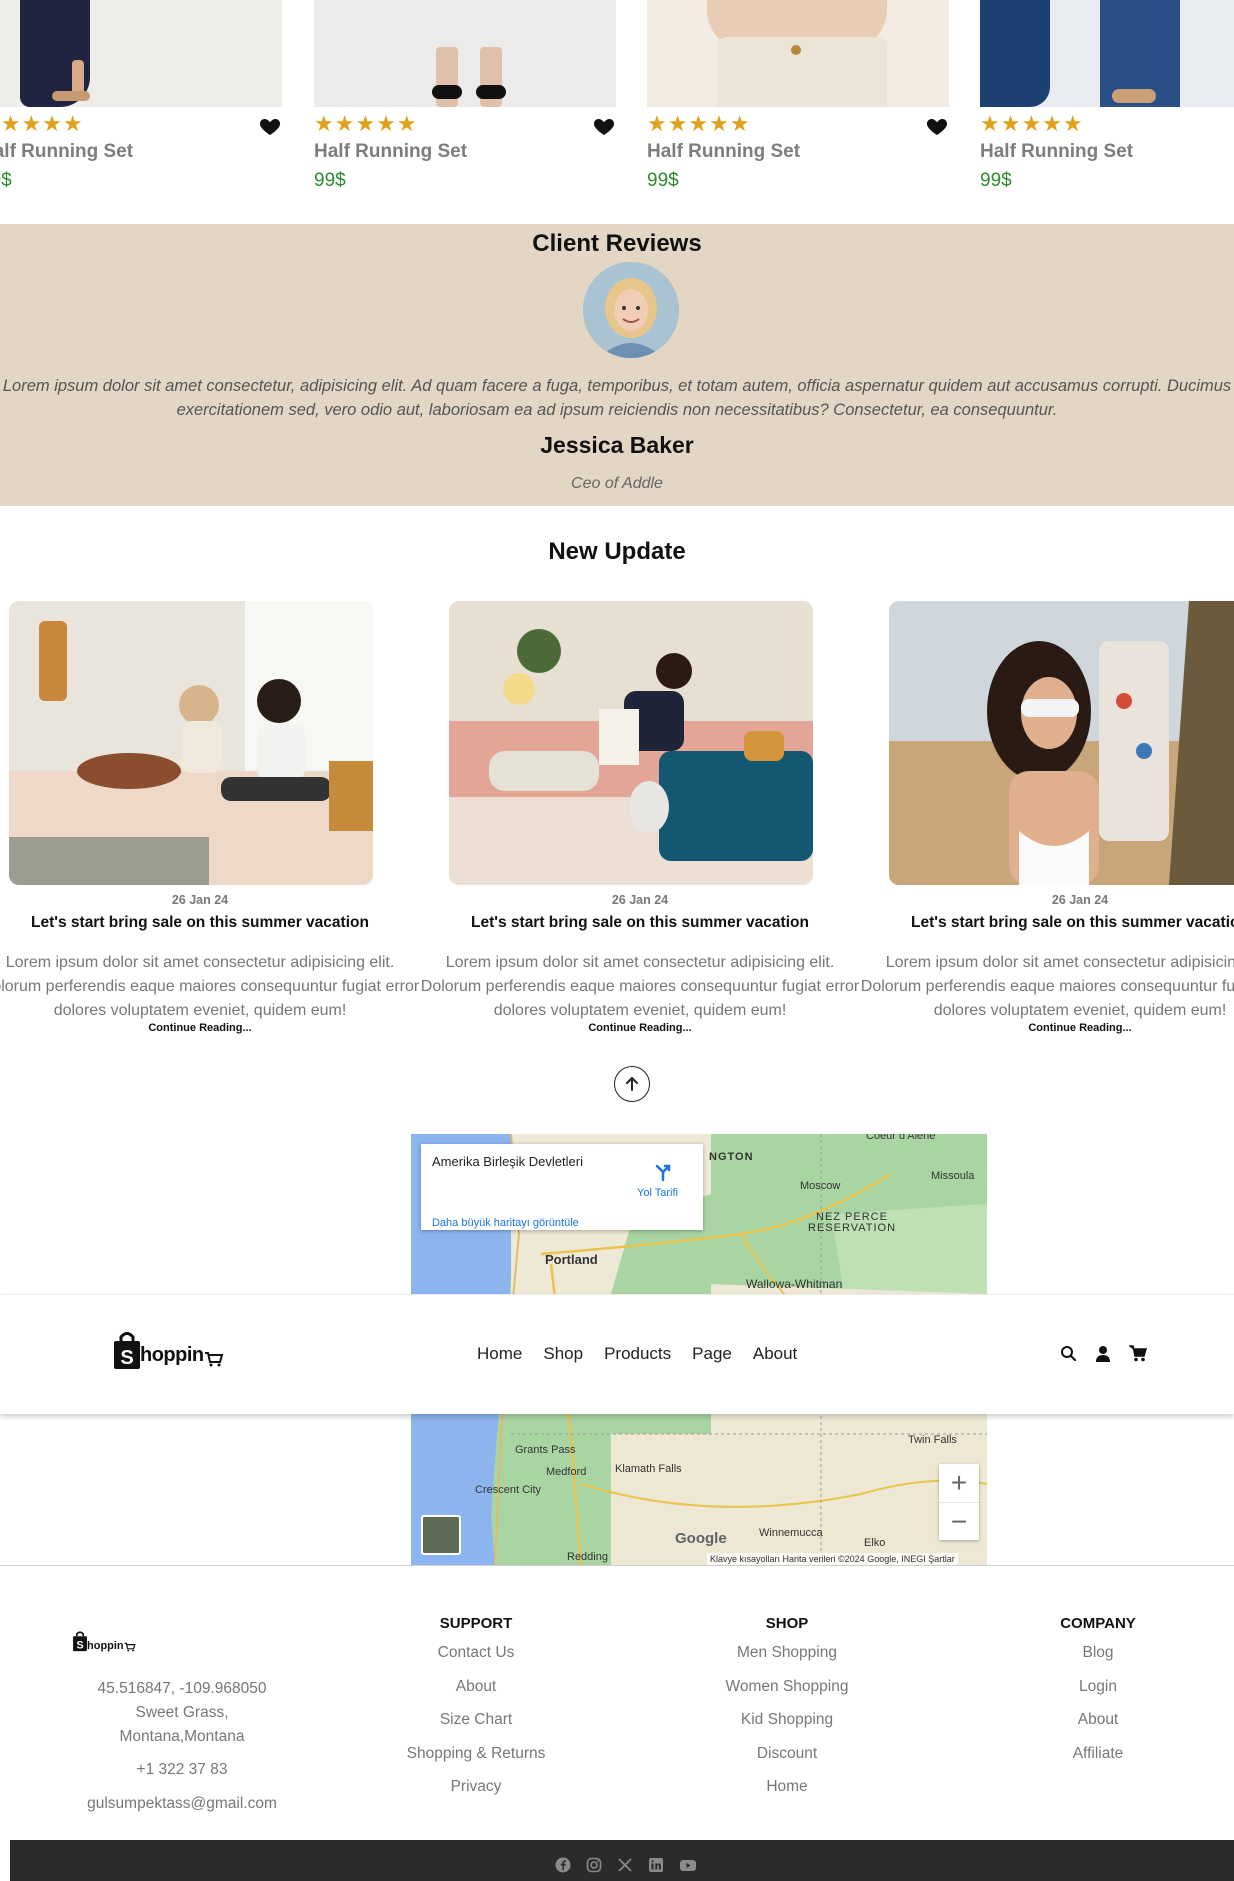 This screenshot has height=1881, width=1234. Describe the element at coordinates (563, 1354) in the screenshot. I see `nav-shop: Shop` at that location.